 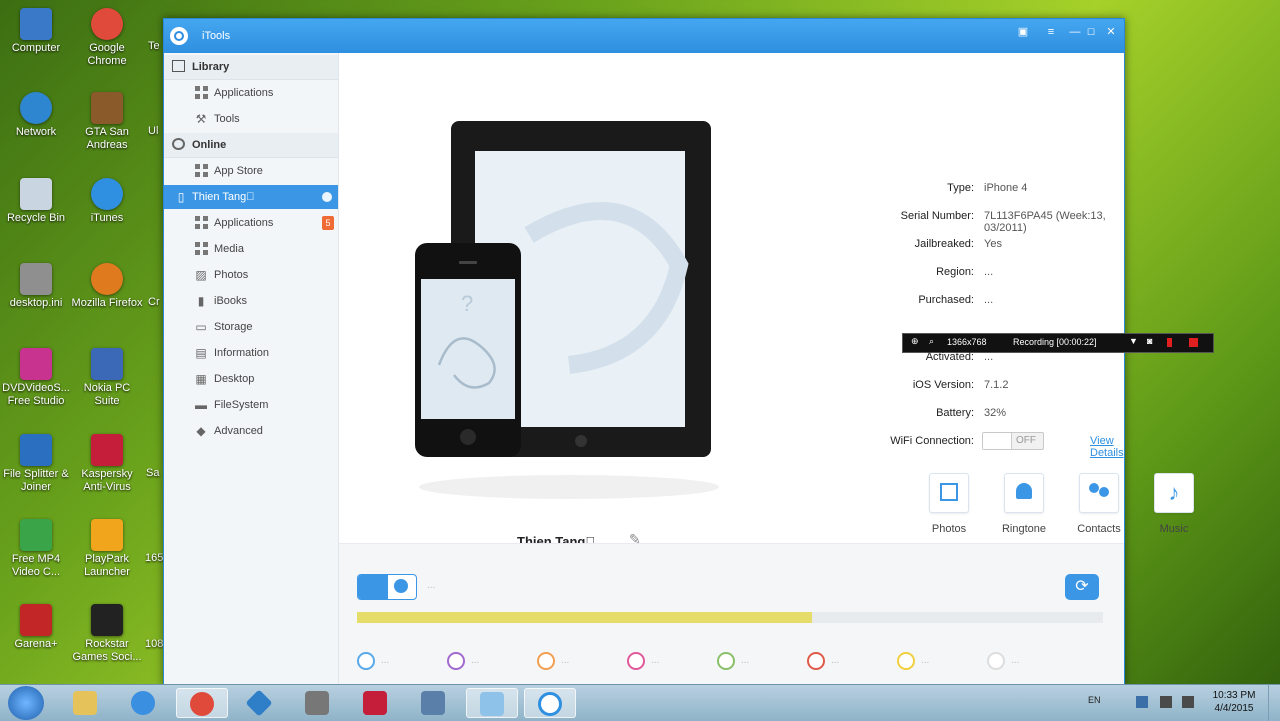 I want to click on desktop-icon-label: GTA San Andreas, so click(x=107, y=138).